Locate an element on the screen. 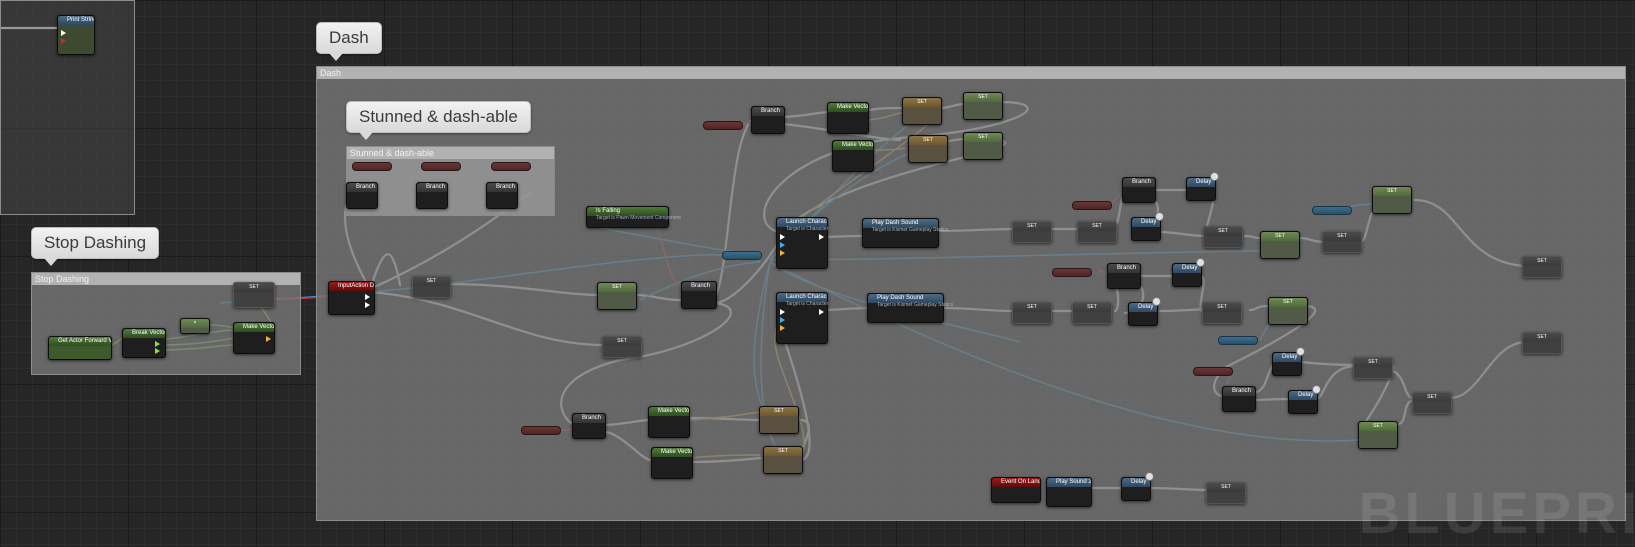  string-pin is located at coordinates (63, 41).